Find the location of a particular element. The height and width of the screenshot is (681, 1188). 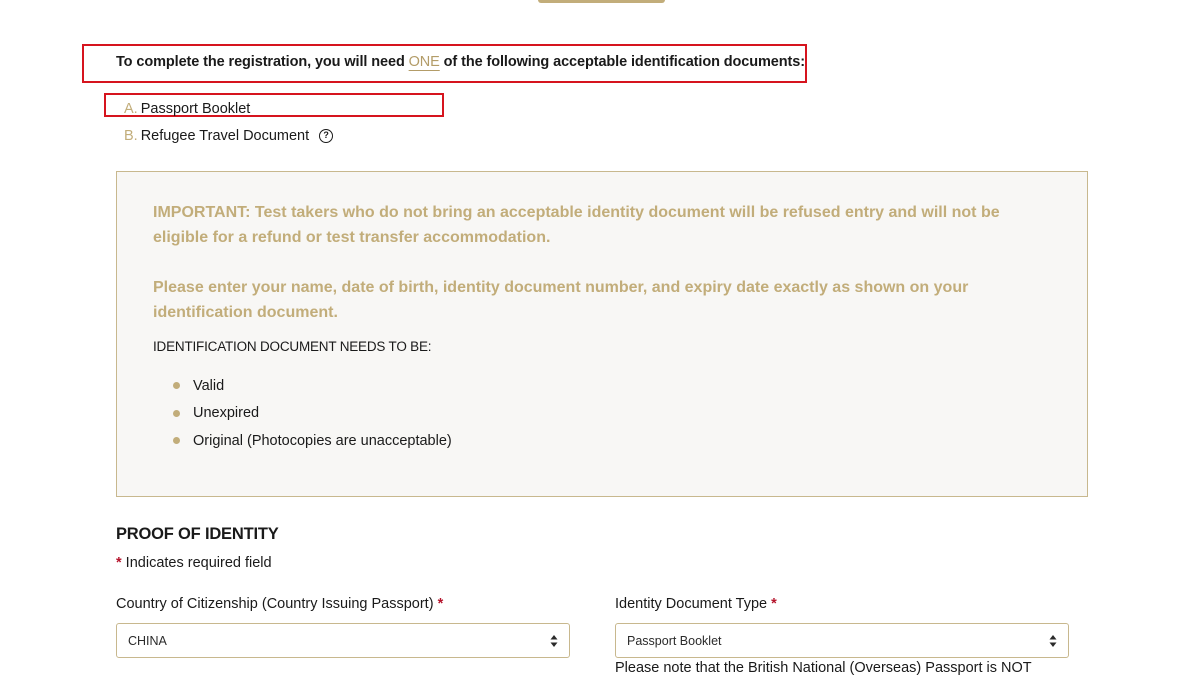

document-option-b: B. Refugee Travel Document ? is located at coordinates (229, 135).